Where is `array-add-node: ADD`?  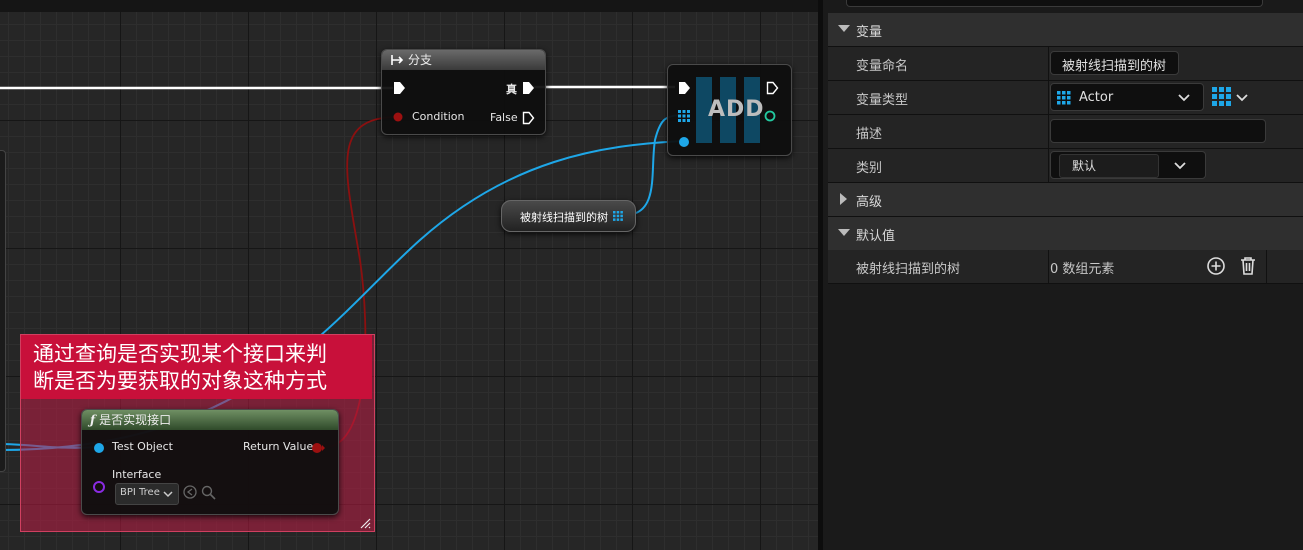 array-add-node: ADD is located at coordinates (729, 110).